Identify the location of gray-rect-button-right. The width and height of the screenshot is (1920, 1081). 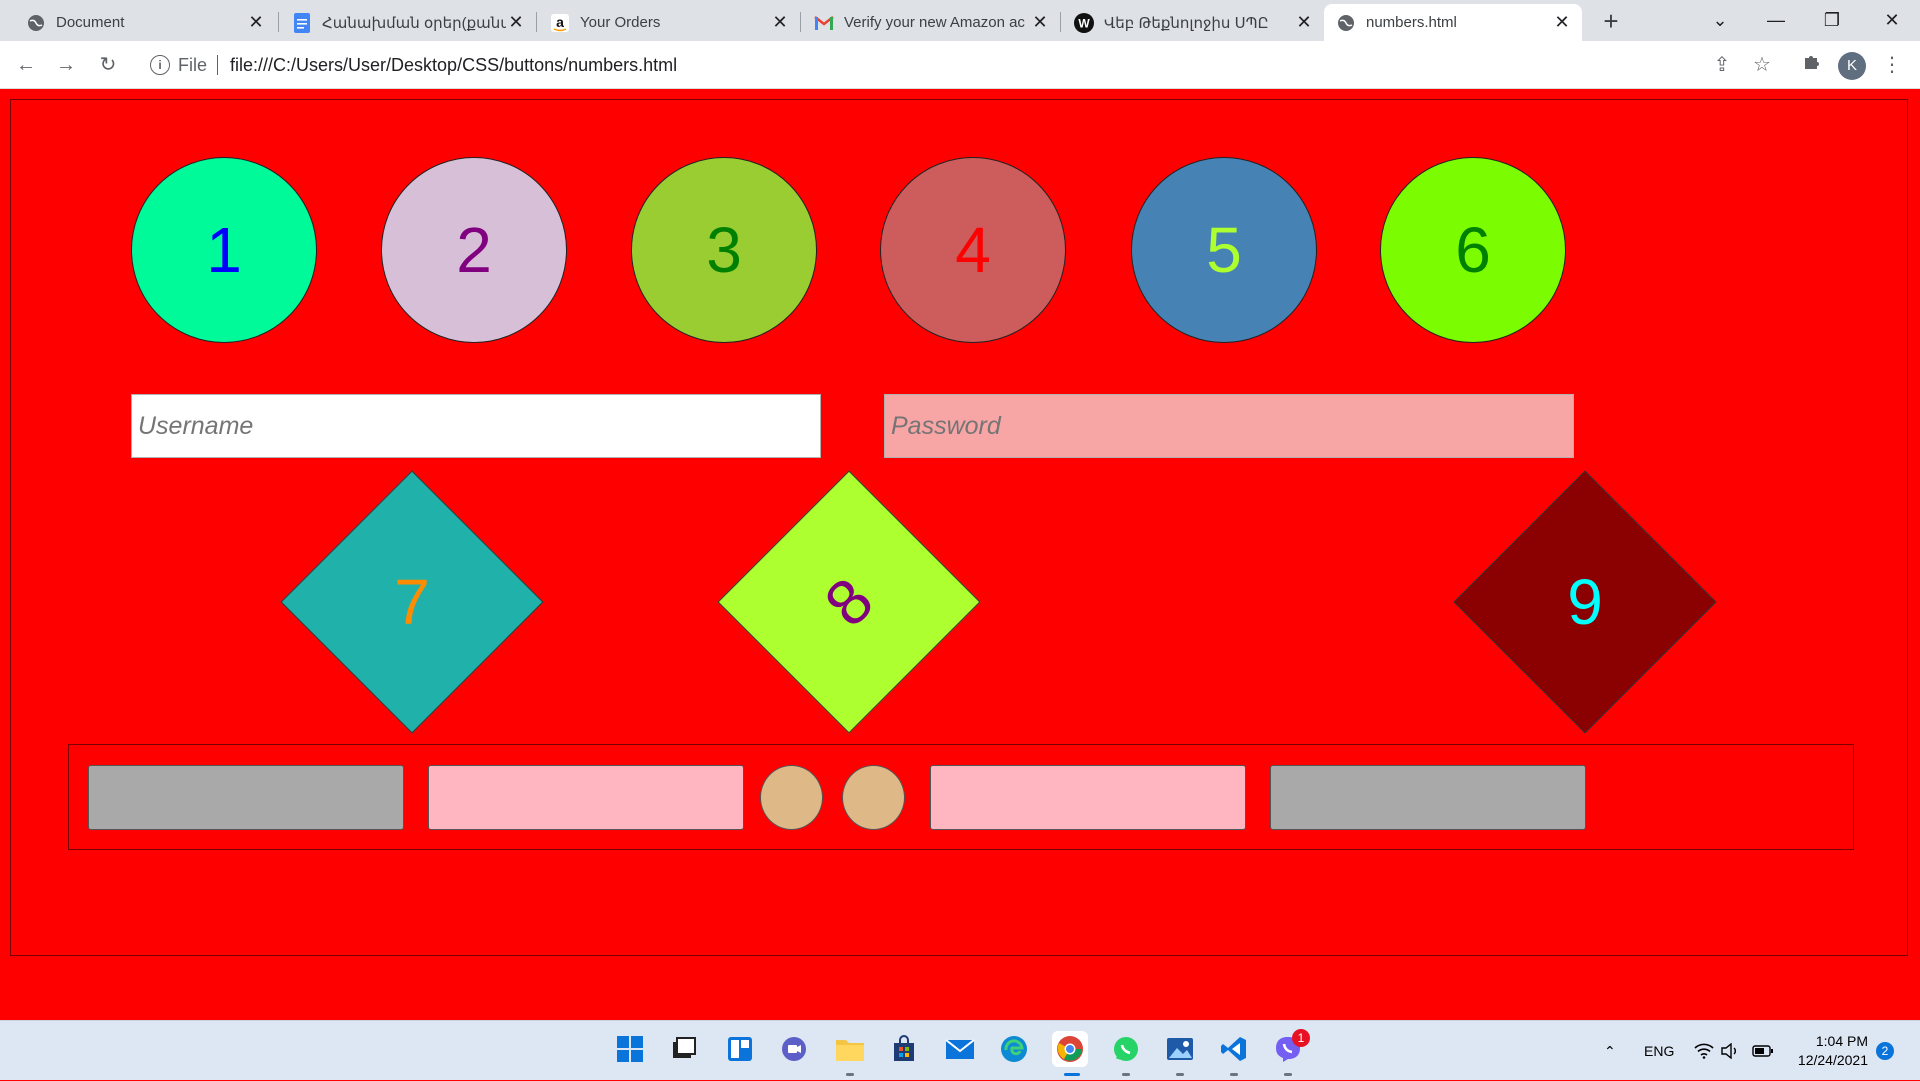
(1428, 797).